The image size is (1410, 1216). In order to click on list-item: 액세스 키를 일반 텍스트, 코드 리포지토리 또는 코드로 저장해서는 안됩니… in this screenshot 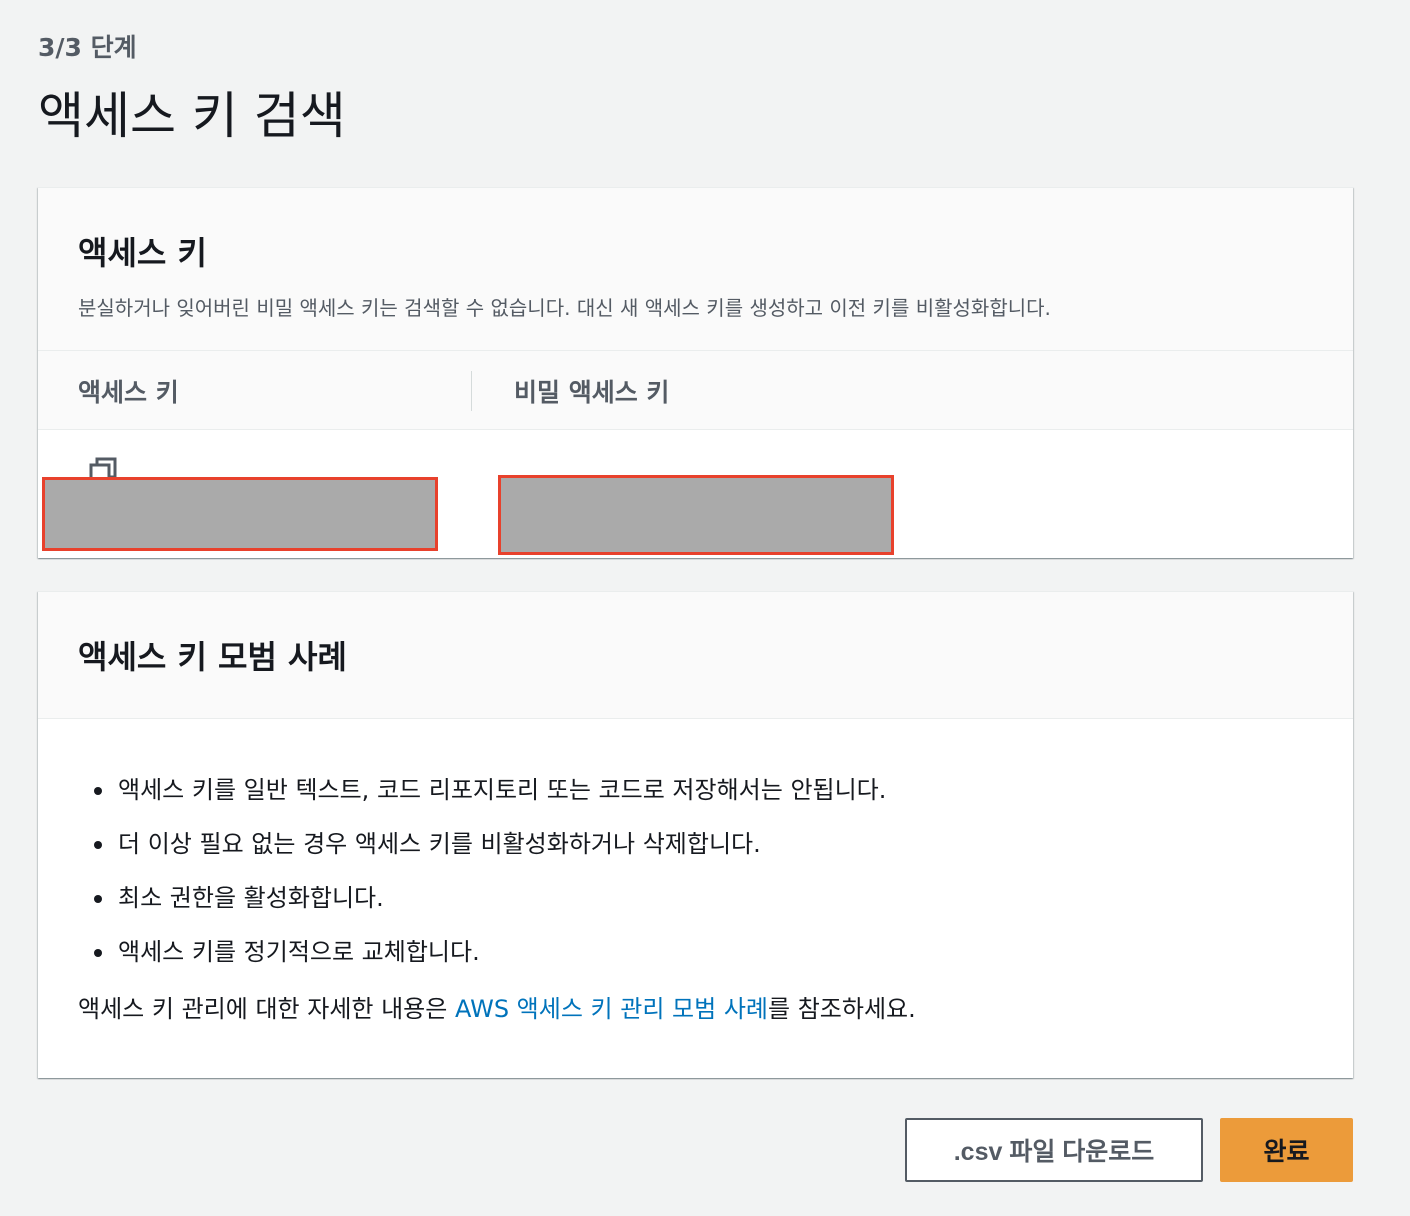, I will do `click(695, 790)`.